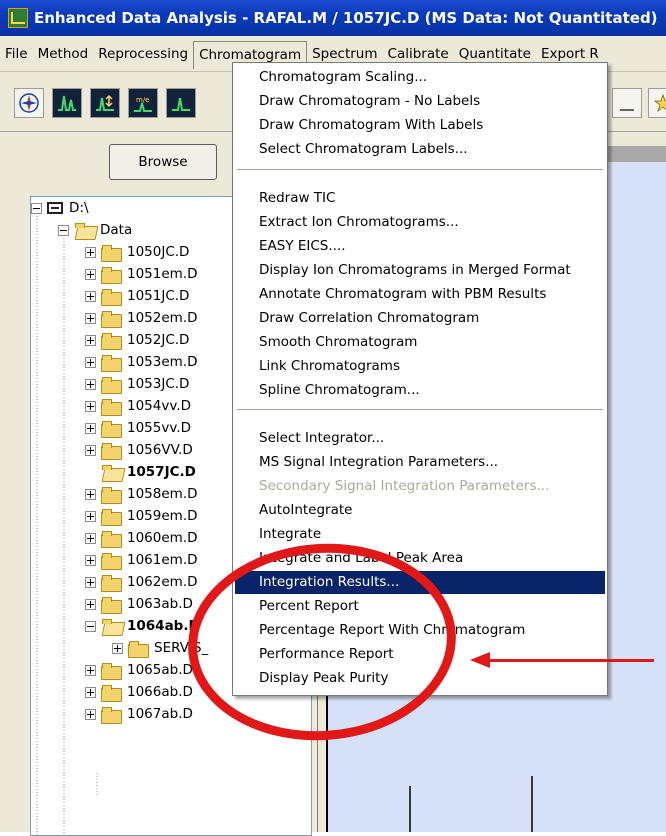 This screenshot has width=666, height=836. I want to click on tree-row: 1058em.D, so click(141, 494).